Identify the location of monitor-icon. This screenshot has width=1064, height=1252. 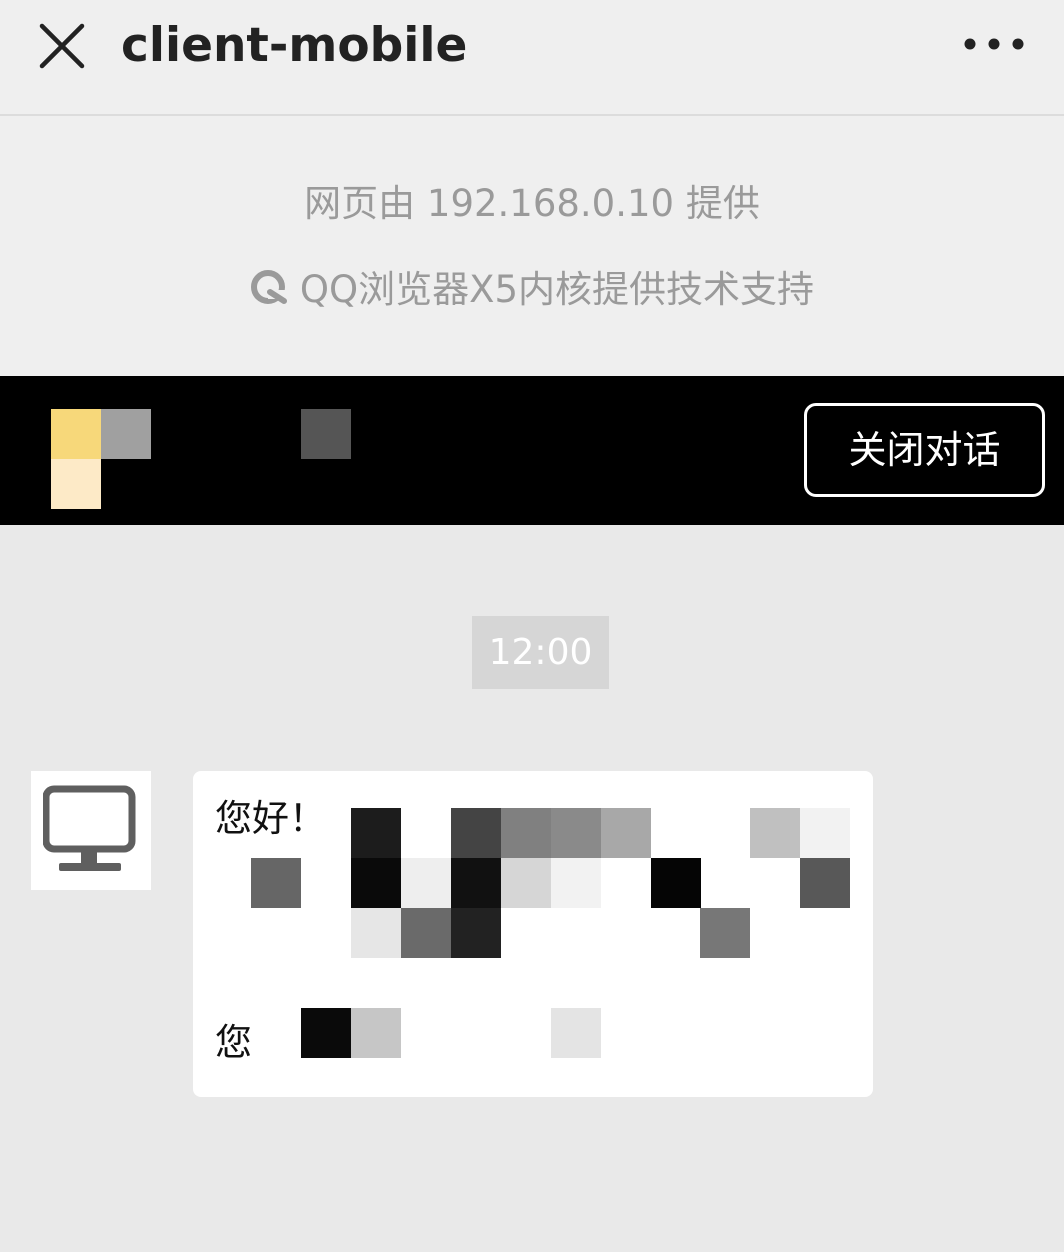
(89, 828).